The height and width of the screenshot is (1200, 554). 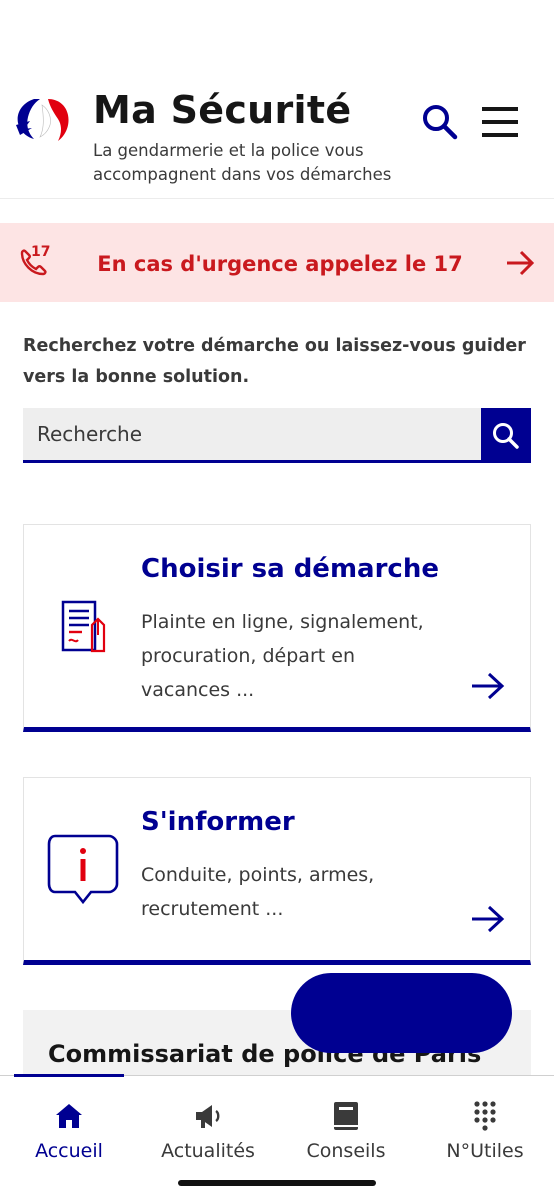 I want to click on search-field, so click(x=252, y=435).